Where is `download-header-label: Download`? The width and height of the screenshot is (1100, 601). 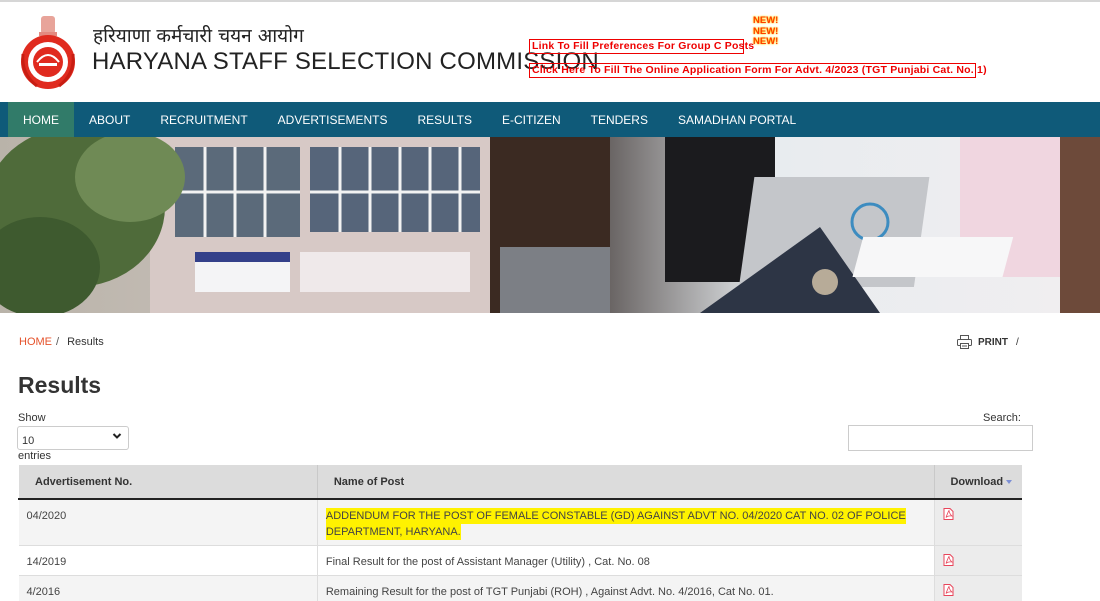
download-header-label: Download is located at coordinates (977, 481).